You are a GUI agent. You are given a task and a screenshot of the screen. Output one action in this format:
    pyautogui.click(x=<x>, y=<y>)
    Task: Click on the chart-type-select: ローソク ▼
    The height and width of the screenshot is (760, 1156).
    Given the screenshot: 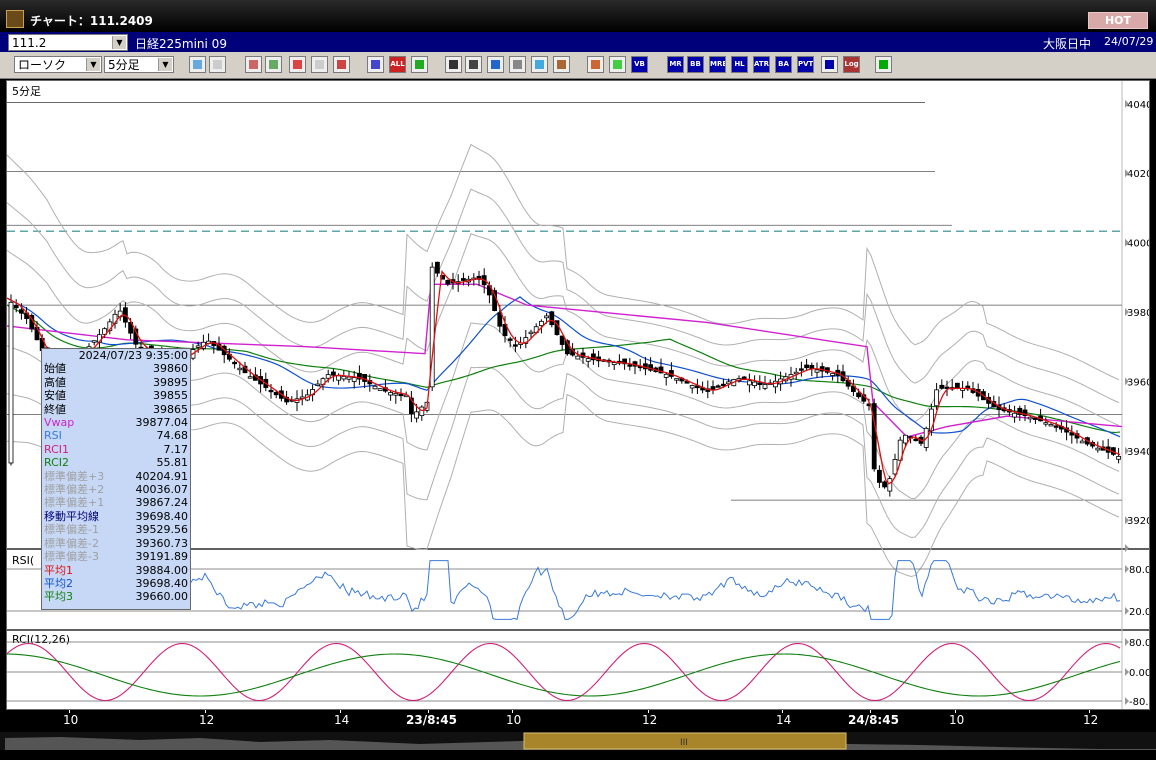 What is the action you would take?
    pyautogui.click(x=58, y=64)
    